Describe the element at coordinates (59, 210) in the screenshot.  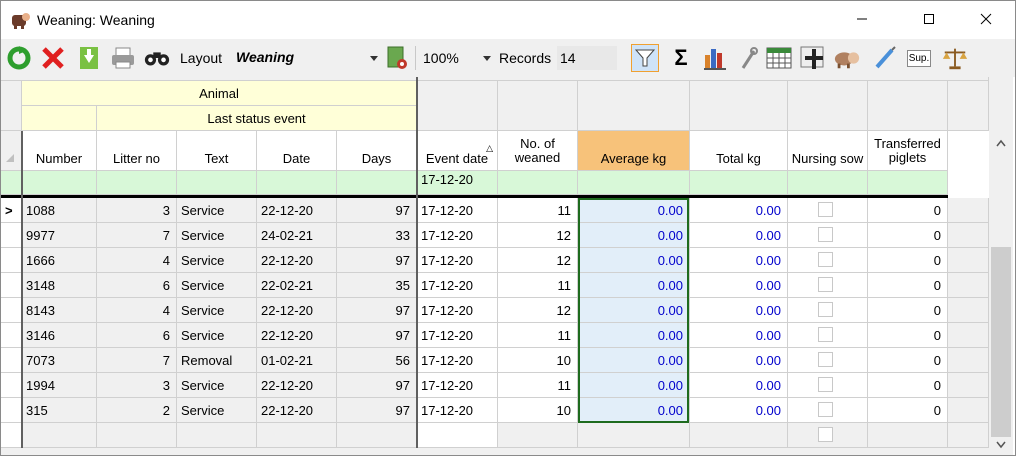
I see `cell-number: 1088` at that location.